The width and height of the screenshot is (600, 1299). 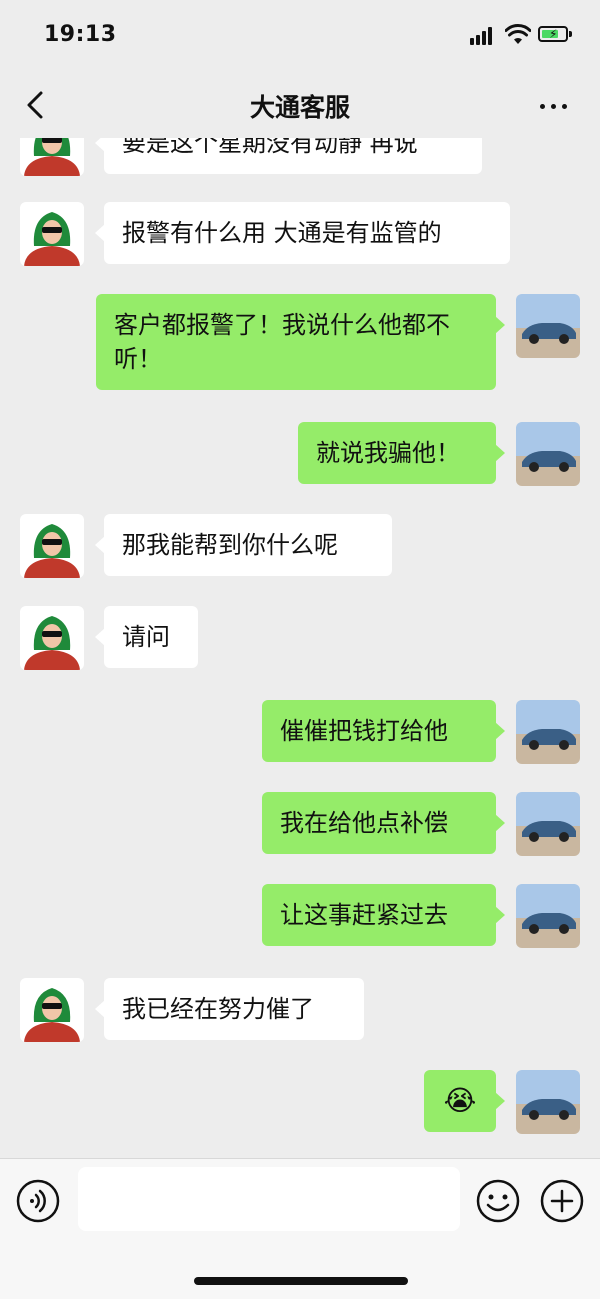 I want to click on message-bubble: 催催把钱打给他, so click(x=383, y=731).